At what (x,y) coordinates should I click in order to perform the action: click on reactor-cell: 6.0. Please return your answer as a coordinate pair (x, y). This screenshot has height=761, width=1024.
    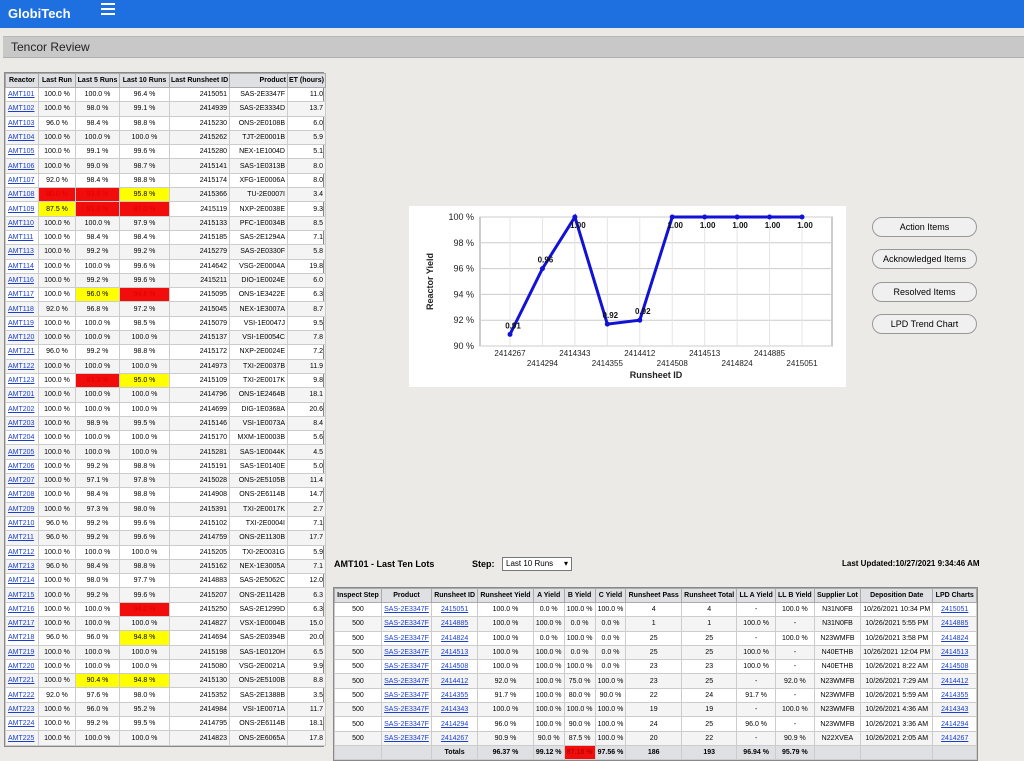
    Looking at the image, I should click on (306, 280).